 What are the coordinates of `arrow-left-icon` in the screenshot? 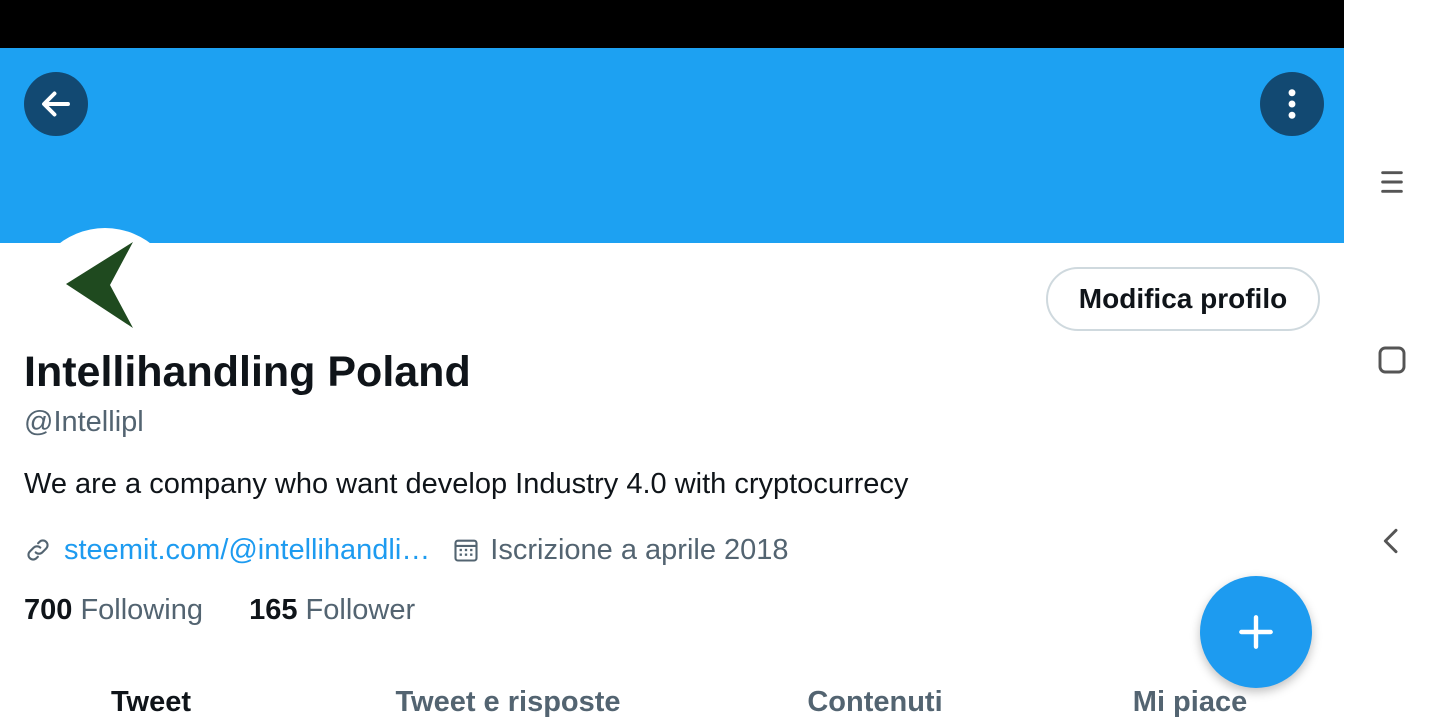 It's located at (56, 104).